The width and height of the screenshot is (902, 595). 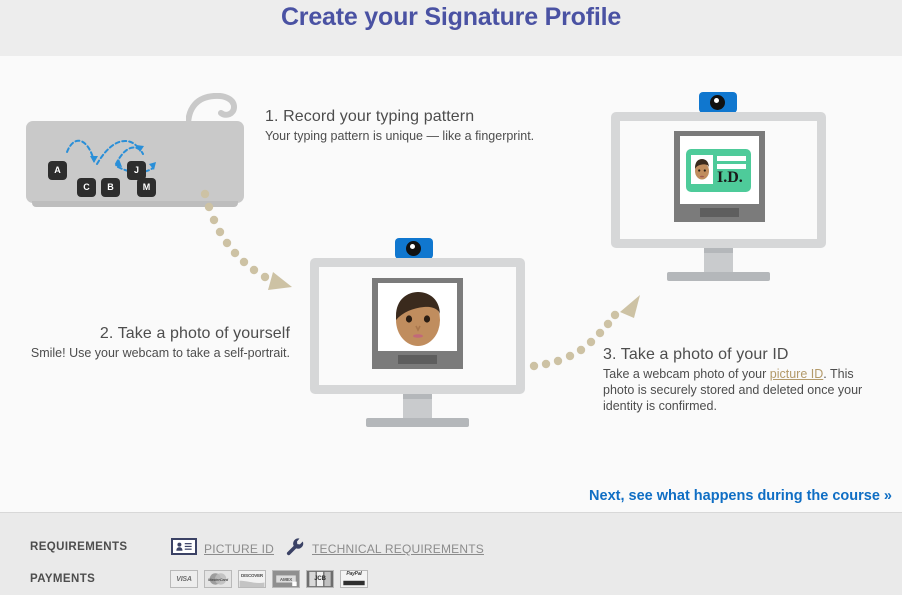 I want to click on payment-card-jcb-label: JCB, so click(x=320, y=579).